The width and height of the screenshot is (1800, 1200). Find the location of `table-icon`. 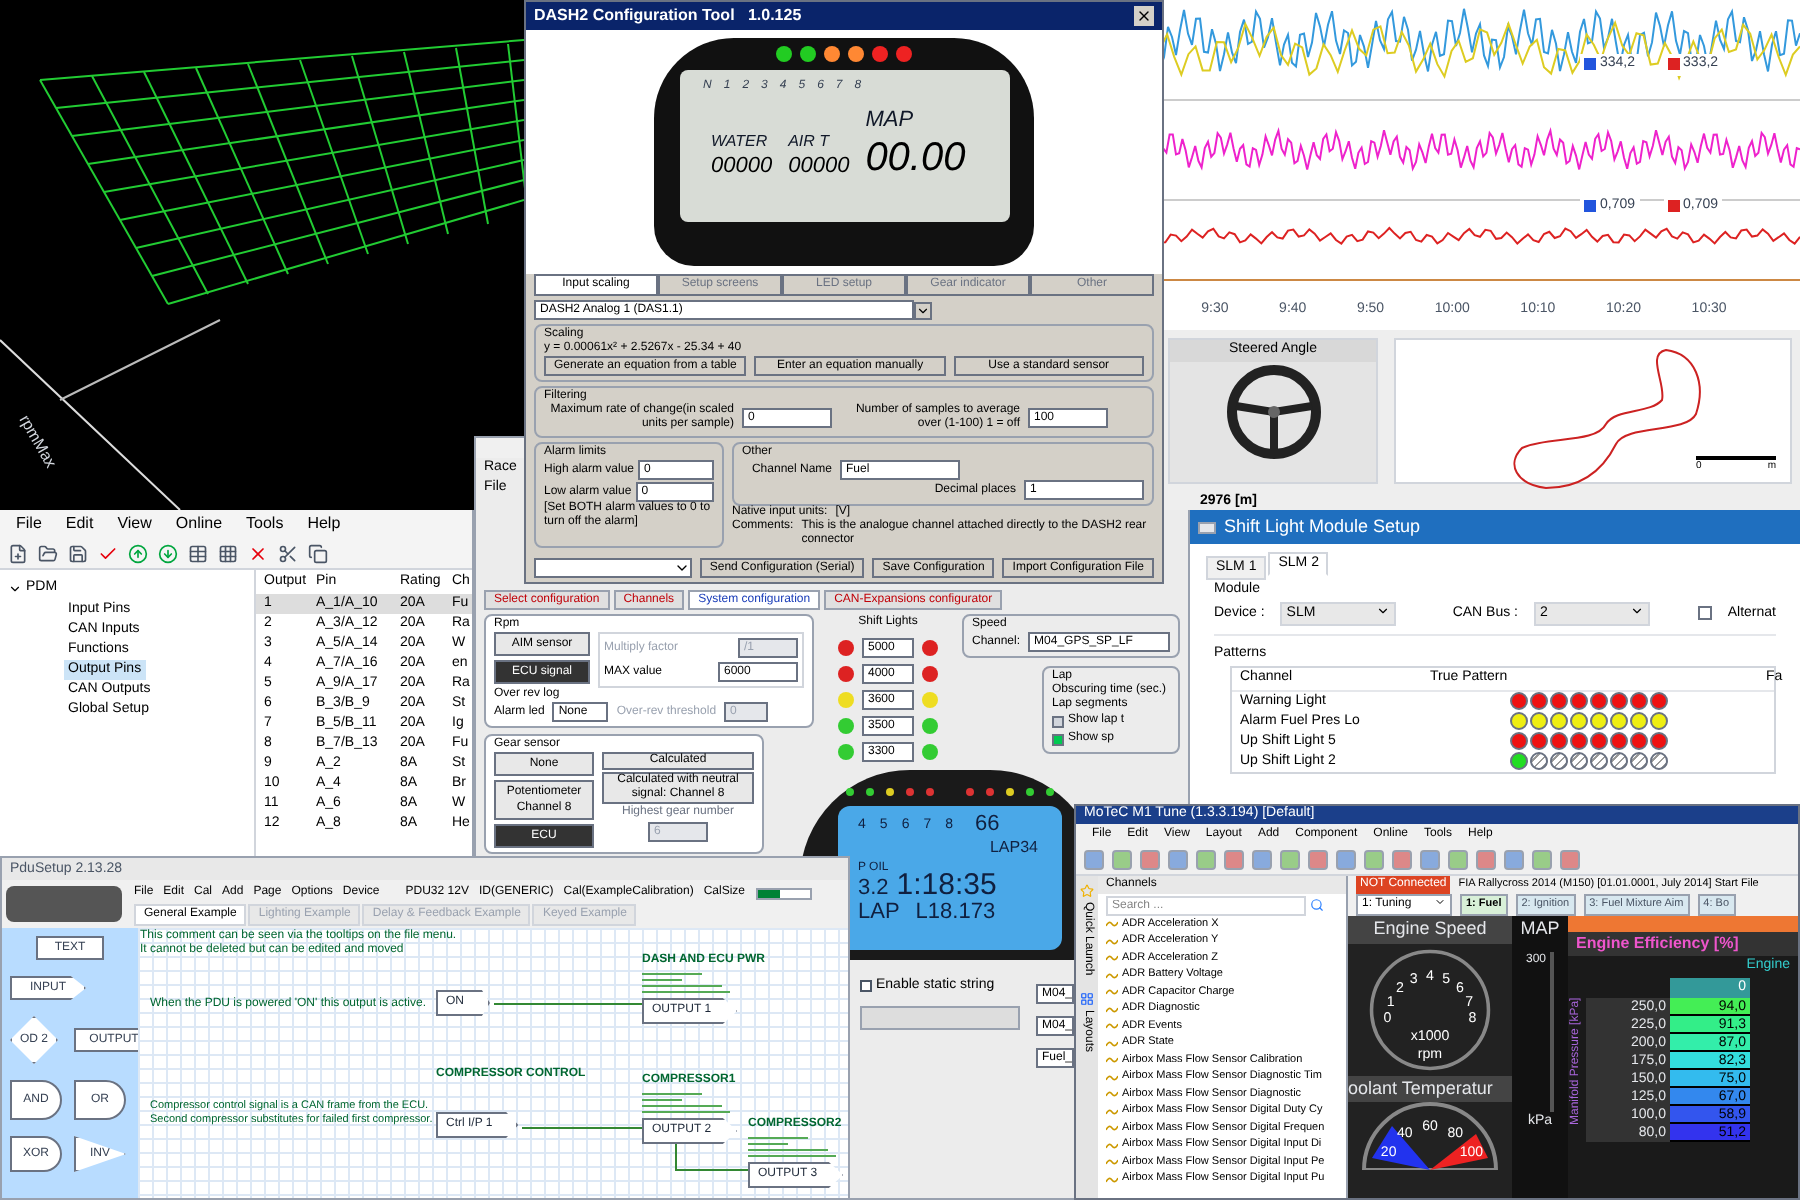

table-icon is located at coordinates (198, 553).